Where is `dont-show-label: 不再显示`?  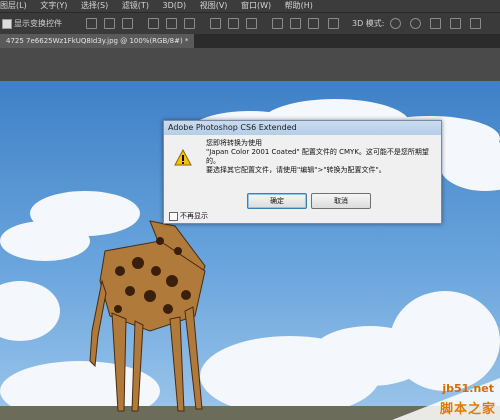 dont-show-label: 不再显示 is located at coordinates (194, 216).